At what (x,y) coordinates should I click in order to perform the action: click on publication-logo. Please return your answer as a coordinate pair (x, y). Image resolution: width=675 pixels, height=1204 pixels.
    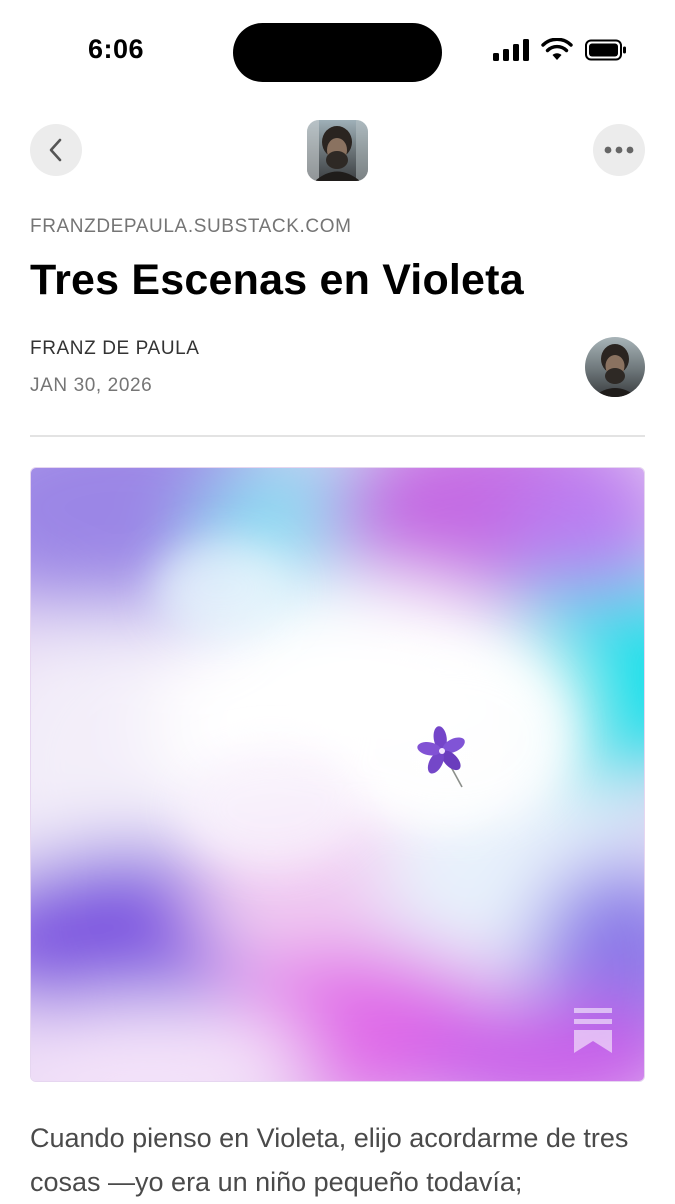
    Looking at the image, I should click on (337, 150).